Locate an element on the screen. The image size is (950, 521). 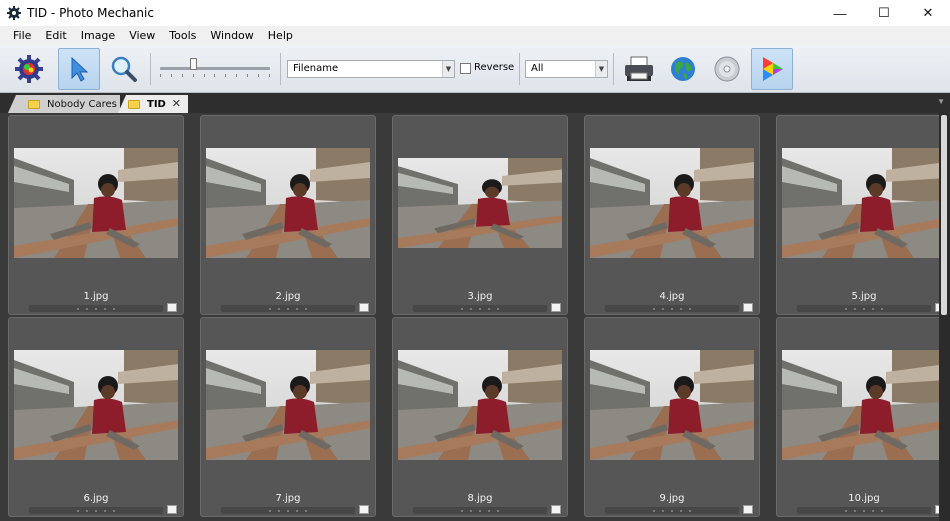
reverse-checkbox is located at coordinates (465, 68).